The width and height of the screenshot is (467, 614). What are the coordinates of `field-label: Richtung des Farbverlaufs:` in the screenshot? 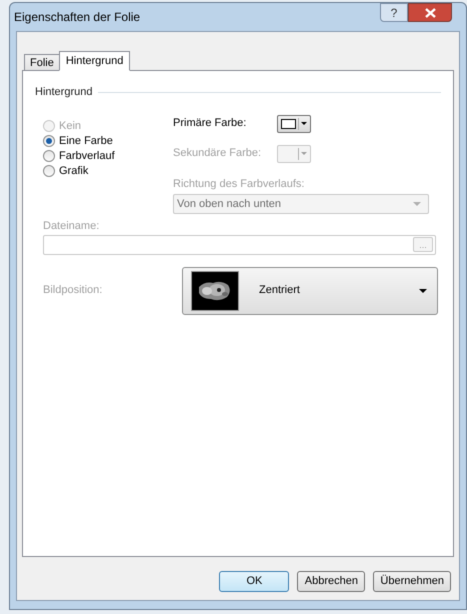 It's located at (239, 184).